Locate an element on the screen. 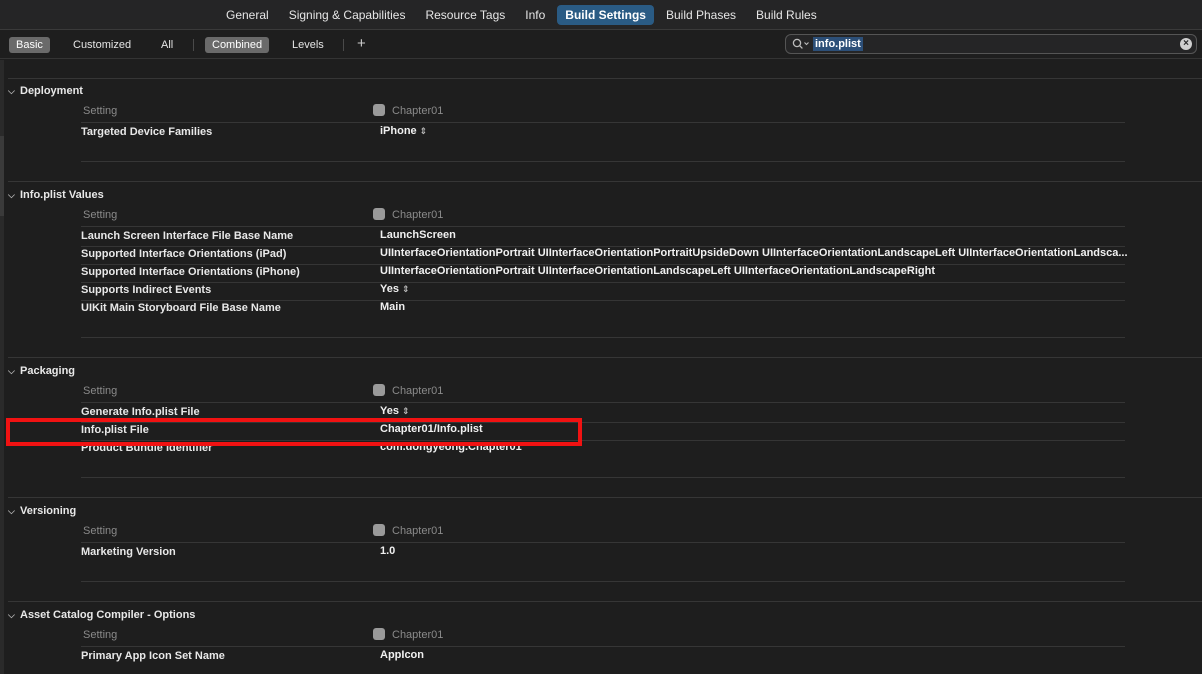  tab-general: General is located at coordinates (247, 15).